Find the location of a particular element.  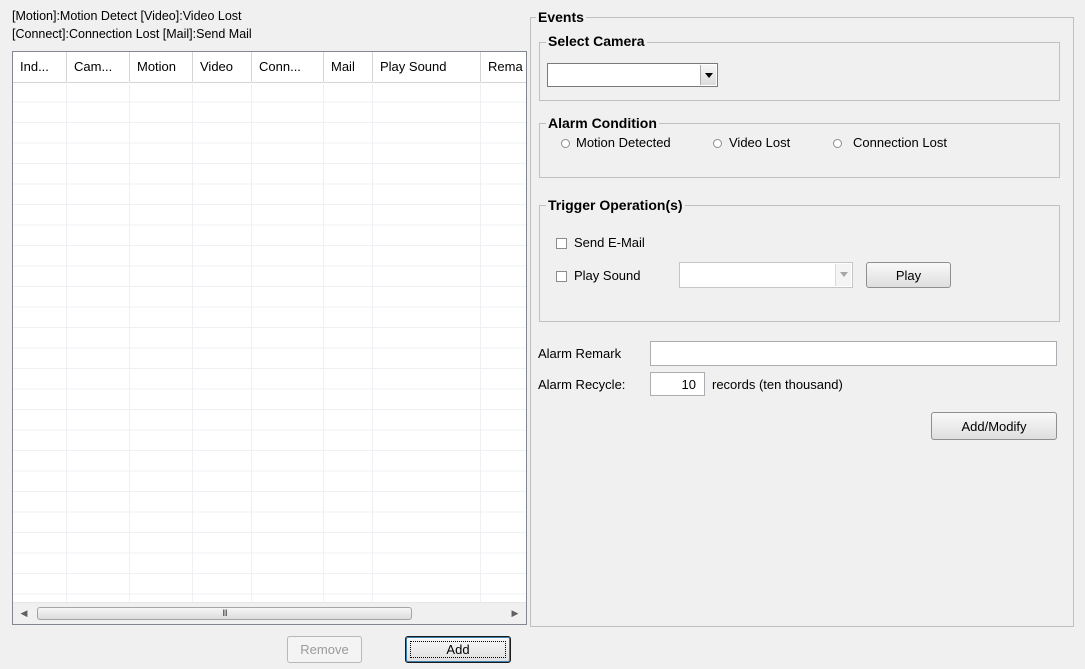

grip-icon: III is located at coordinates (224, 613).